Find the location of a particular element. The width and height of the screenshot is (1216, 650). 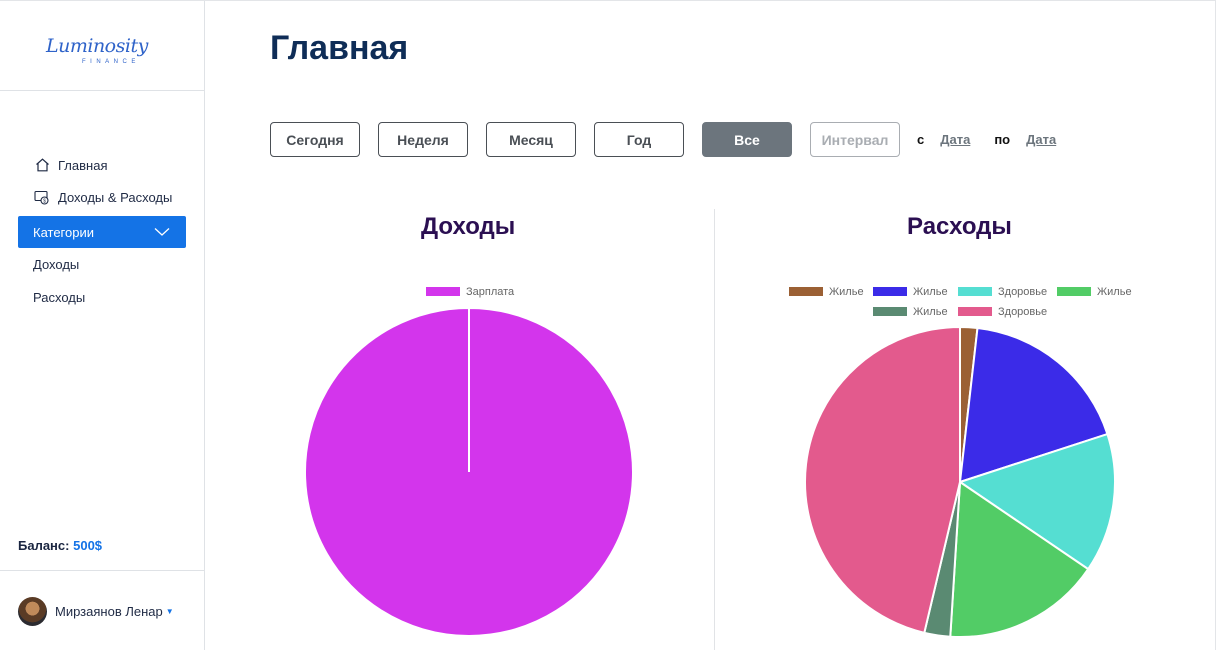

balance-amount: 500$ is located at coordinates (88, 545).